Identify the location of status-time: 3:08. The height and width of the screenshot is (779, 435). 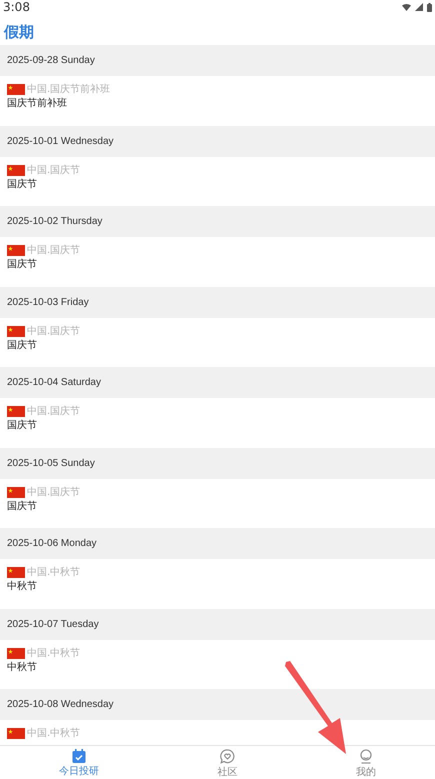
(16, 7).